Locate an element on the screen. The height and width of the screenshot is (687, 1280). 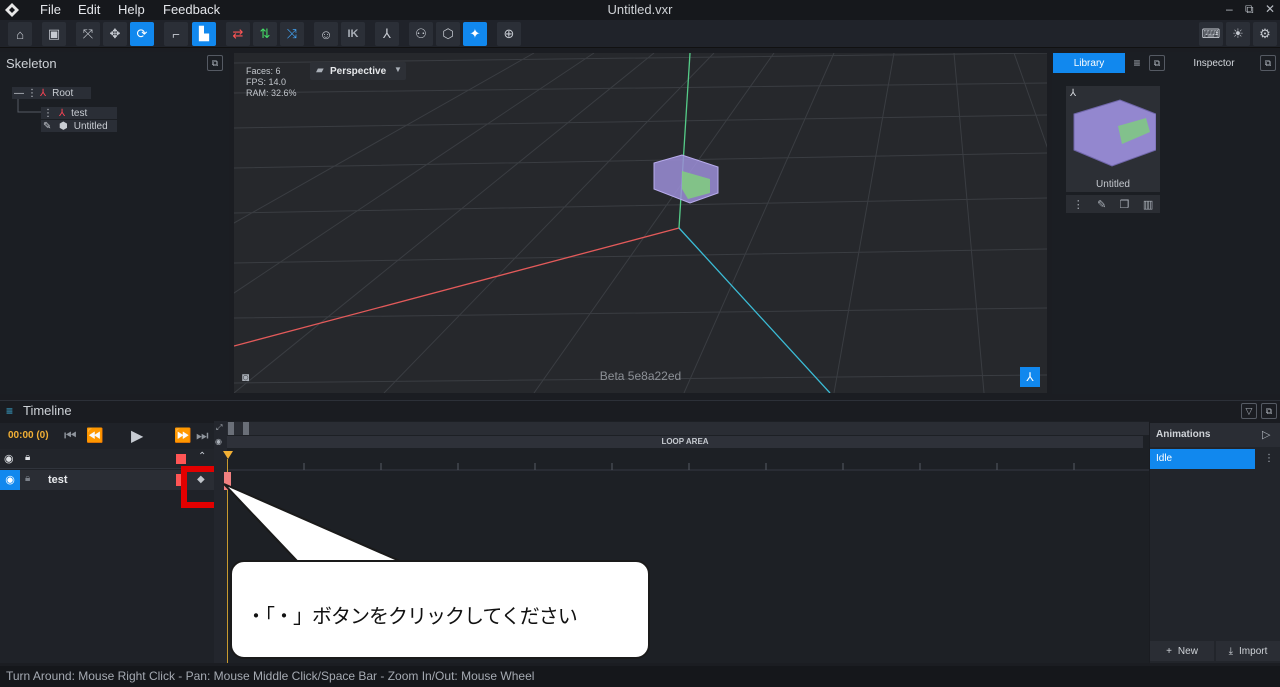
tree-child-row: ⋮ ⅄ test is located at coordinates (79, 113).